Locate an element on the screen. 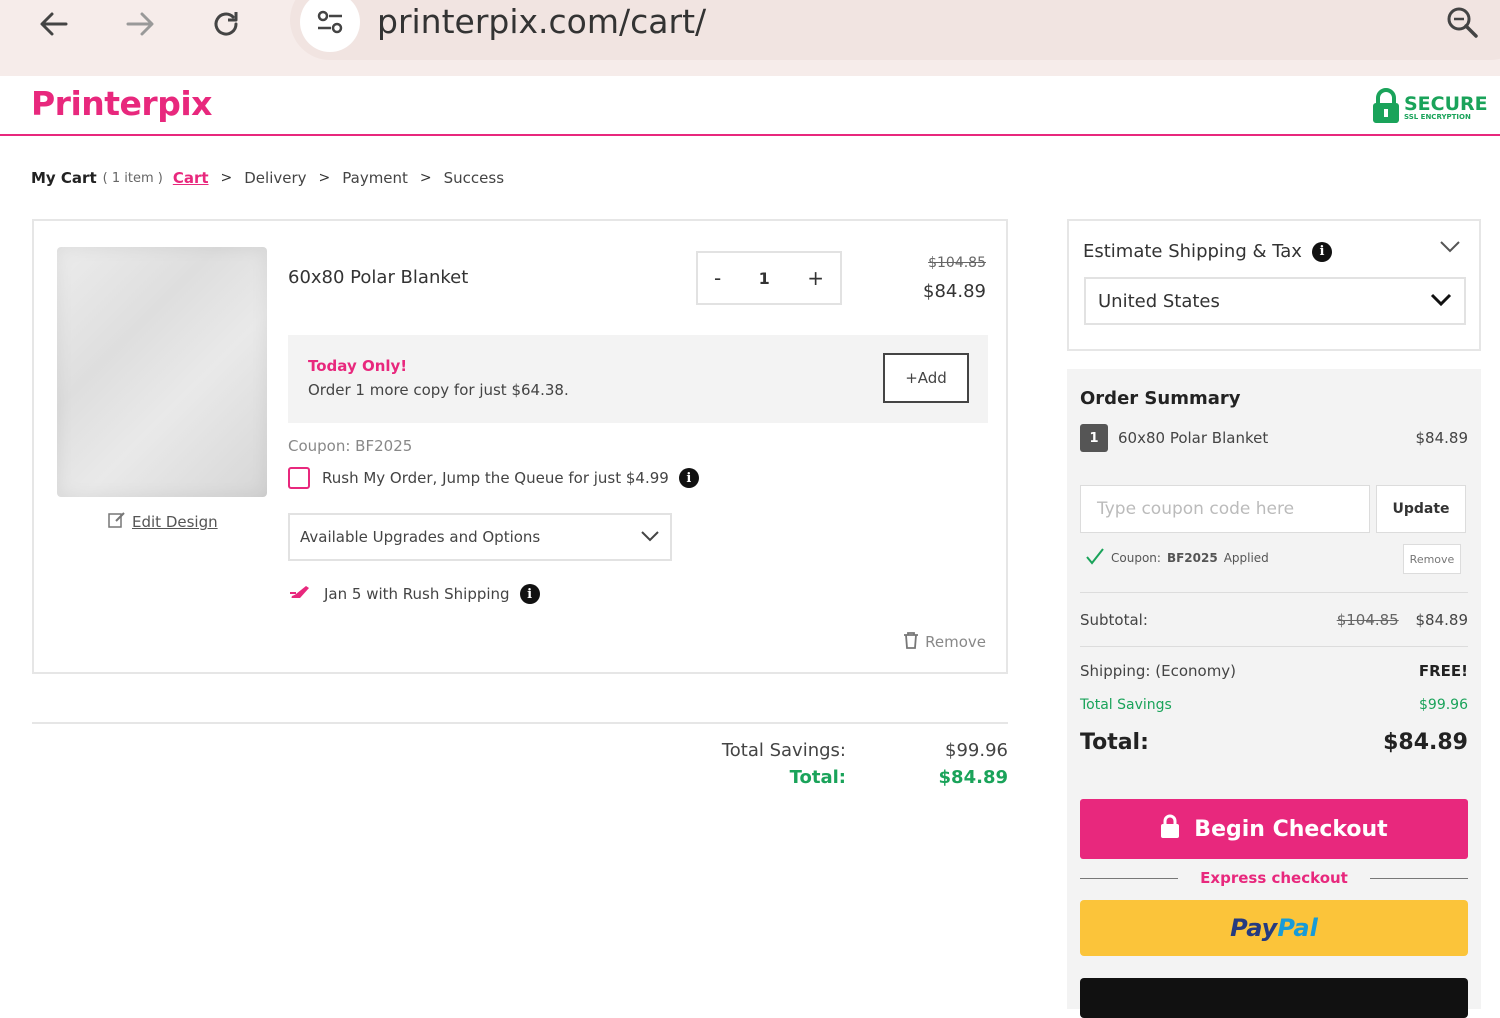  checkmark-icon is located at coordinates (1095, 557).